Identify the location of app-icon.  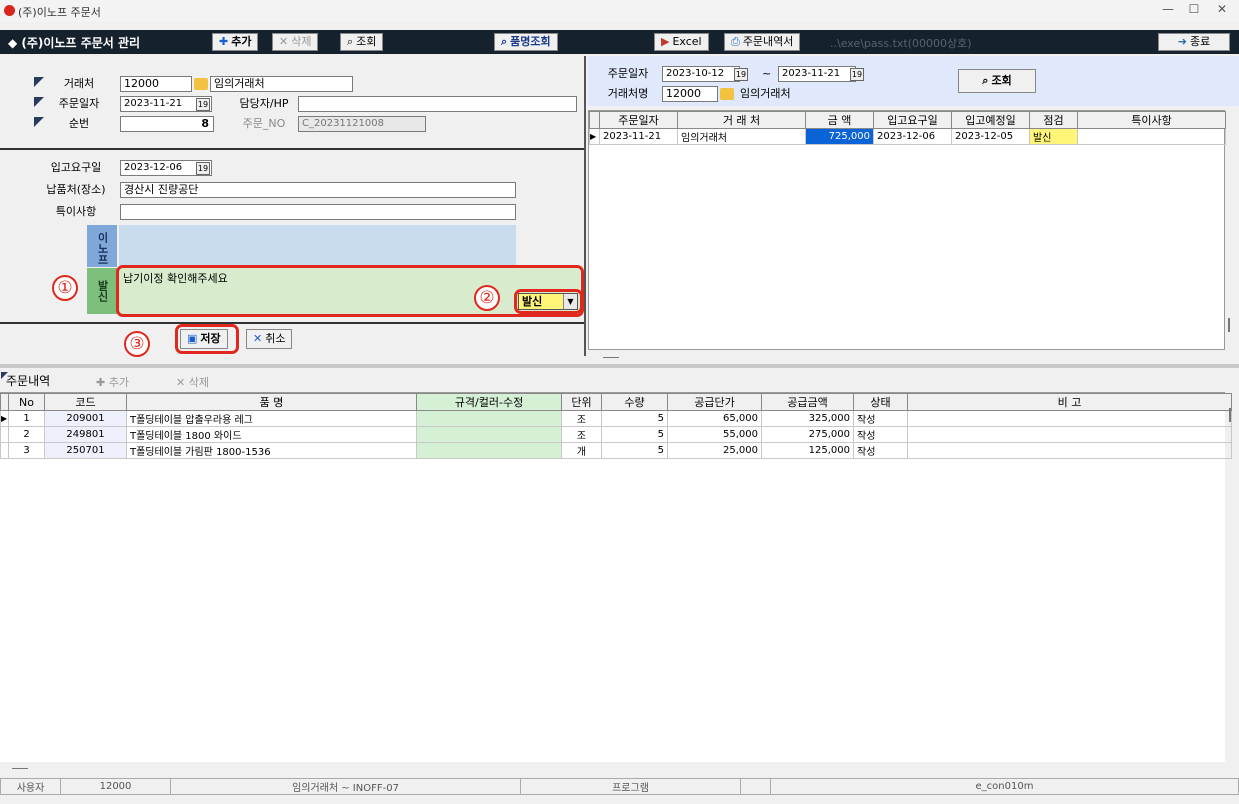
(9, 10).